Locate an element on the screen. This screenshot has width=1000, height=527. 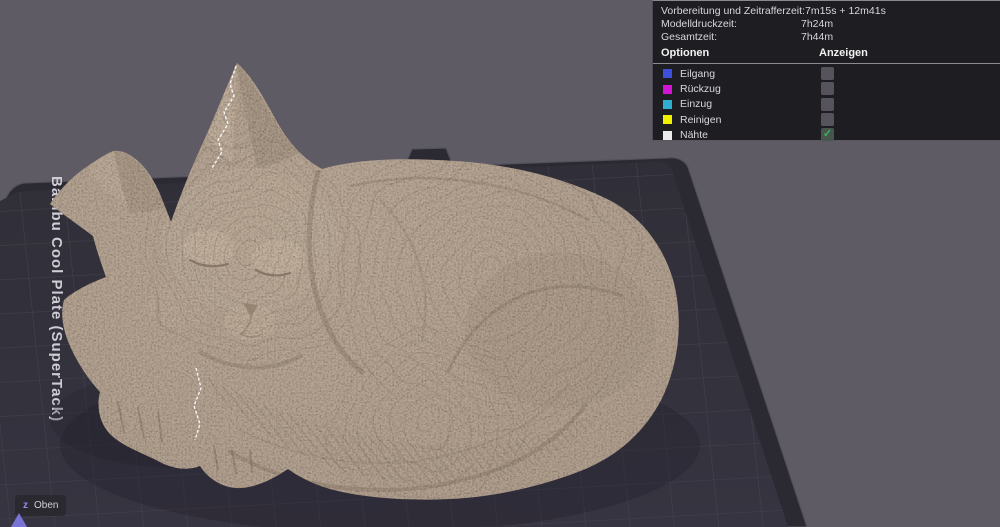
option-row-naehte: Nähte ✓ is located at coordinates (826, 134).